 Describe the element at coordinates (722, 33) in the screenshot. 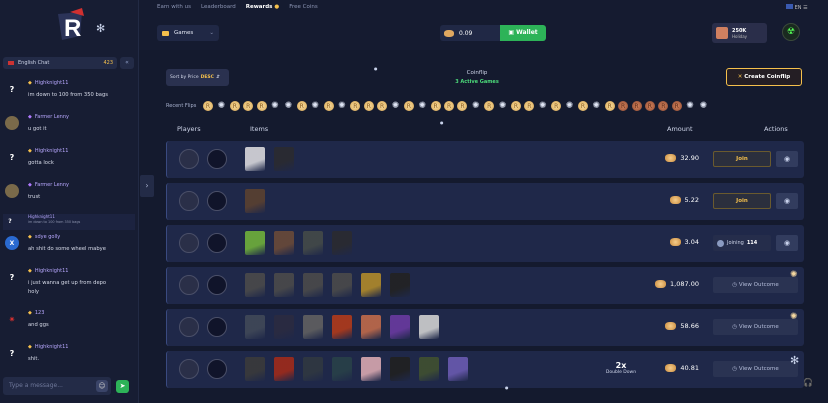

I see `gift-icon` at that location.